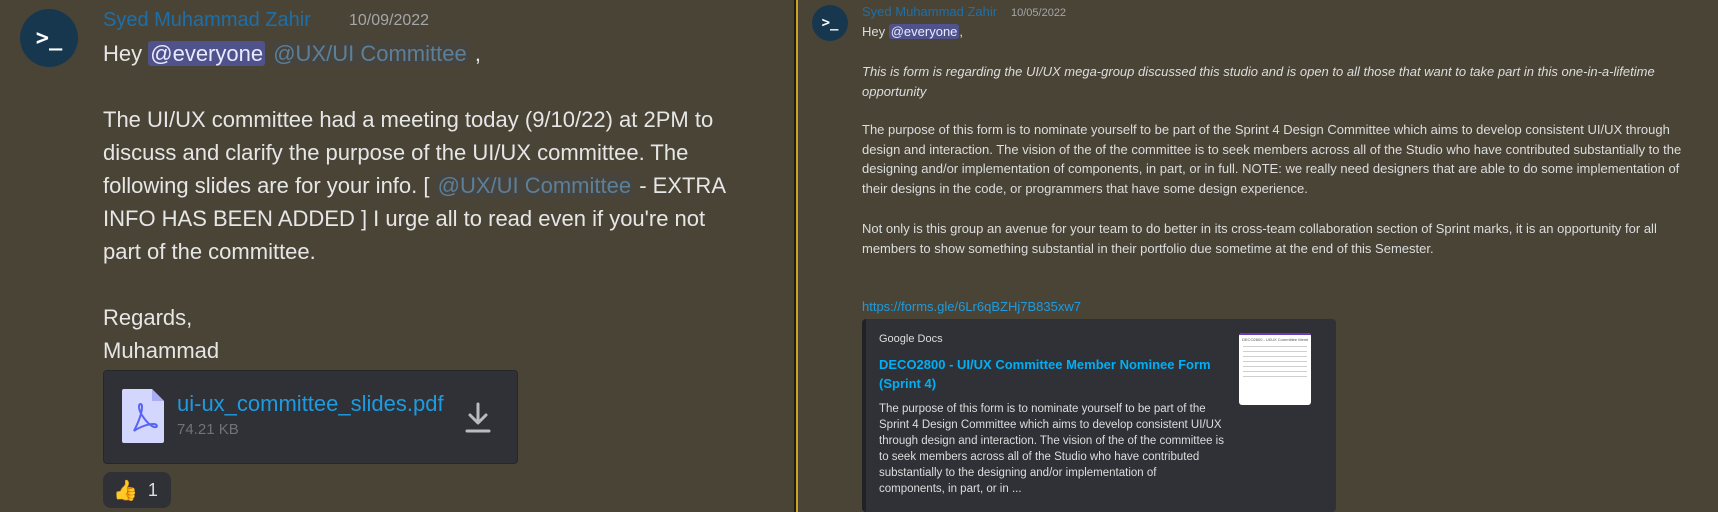  What do you see at coordinates (1282, 307) in the screenshot?
I see `form-link: https://forms.gle/6Lr6qBZHj7B835xw7` at bounding box center [1282, 307].